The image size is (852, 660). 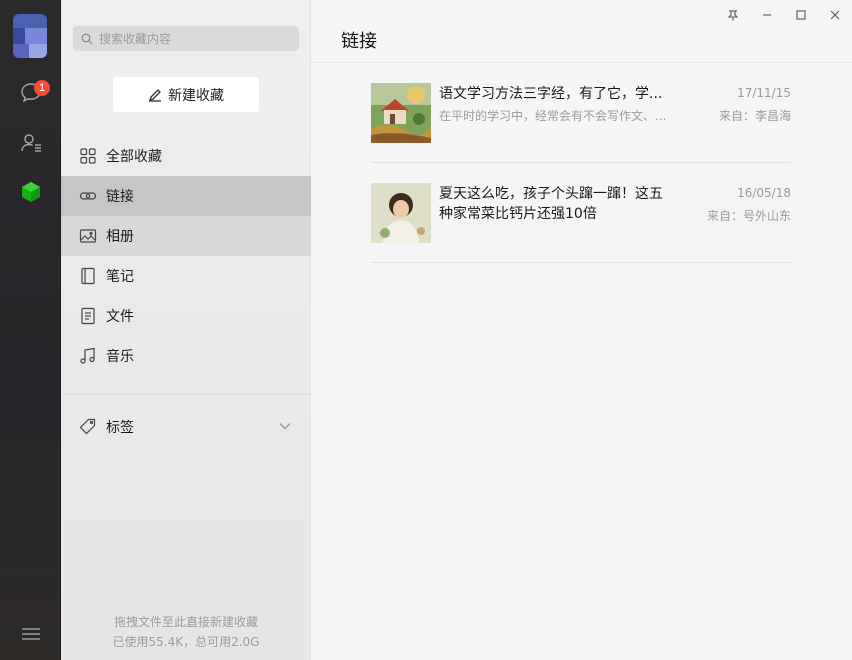 What do you see at coordinates (767, 15) in the screenshot?
I see `minimize-icon` at bounding box center [767, 15].